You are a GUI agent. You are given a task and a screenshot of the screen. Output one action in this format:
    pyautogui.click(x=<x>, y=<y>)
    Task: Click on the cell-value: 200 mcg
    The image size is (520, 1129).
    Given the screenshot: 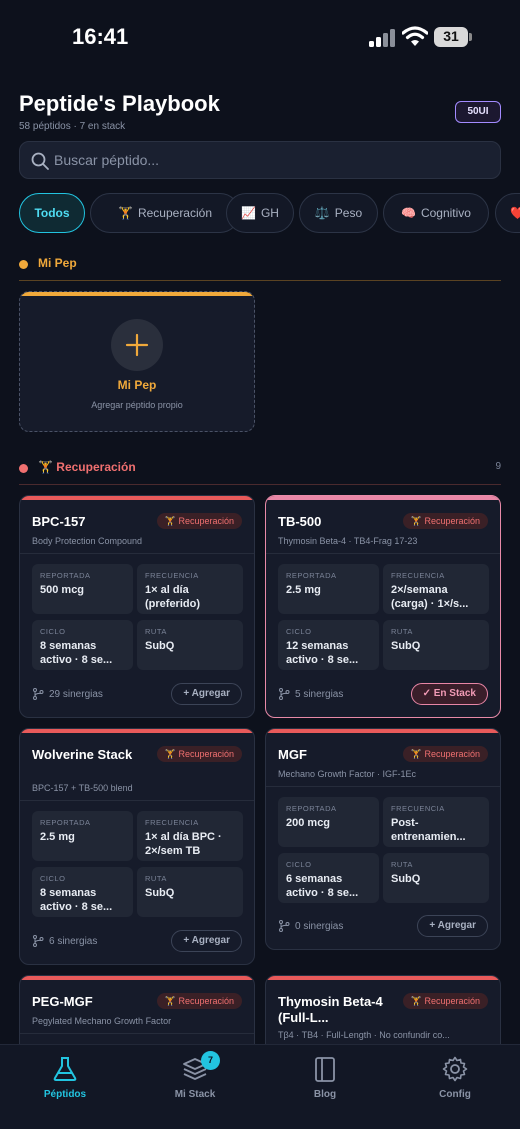 What is the action you would take?
    pyautogui.click(x=308, y=823)
    